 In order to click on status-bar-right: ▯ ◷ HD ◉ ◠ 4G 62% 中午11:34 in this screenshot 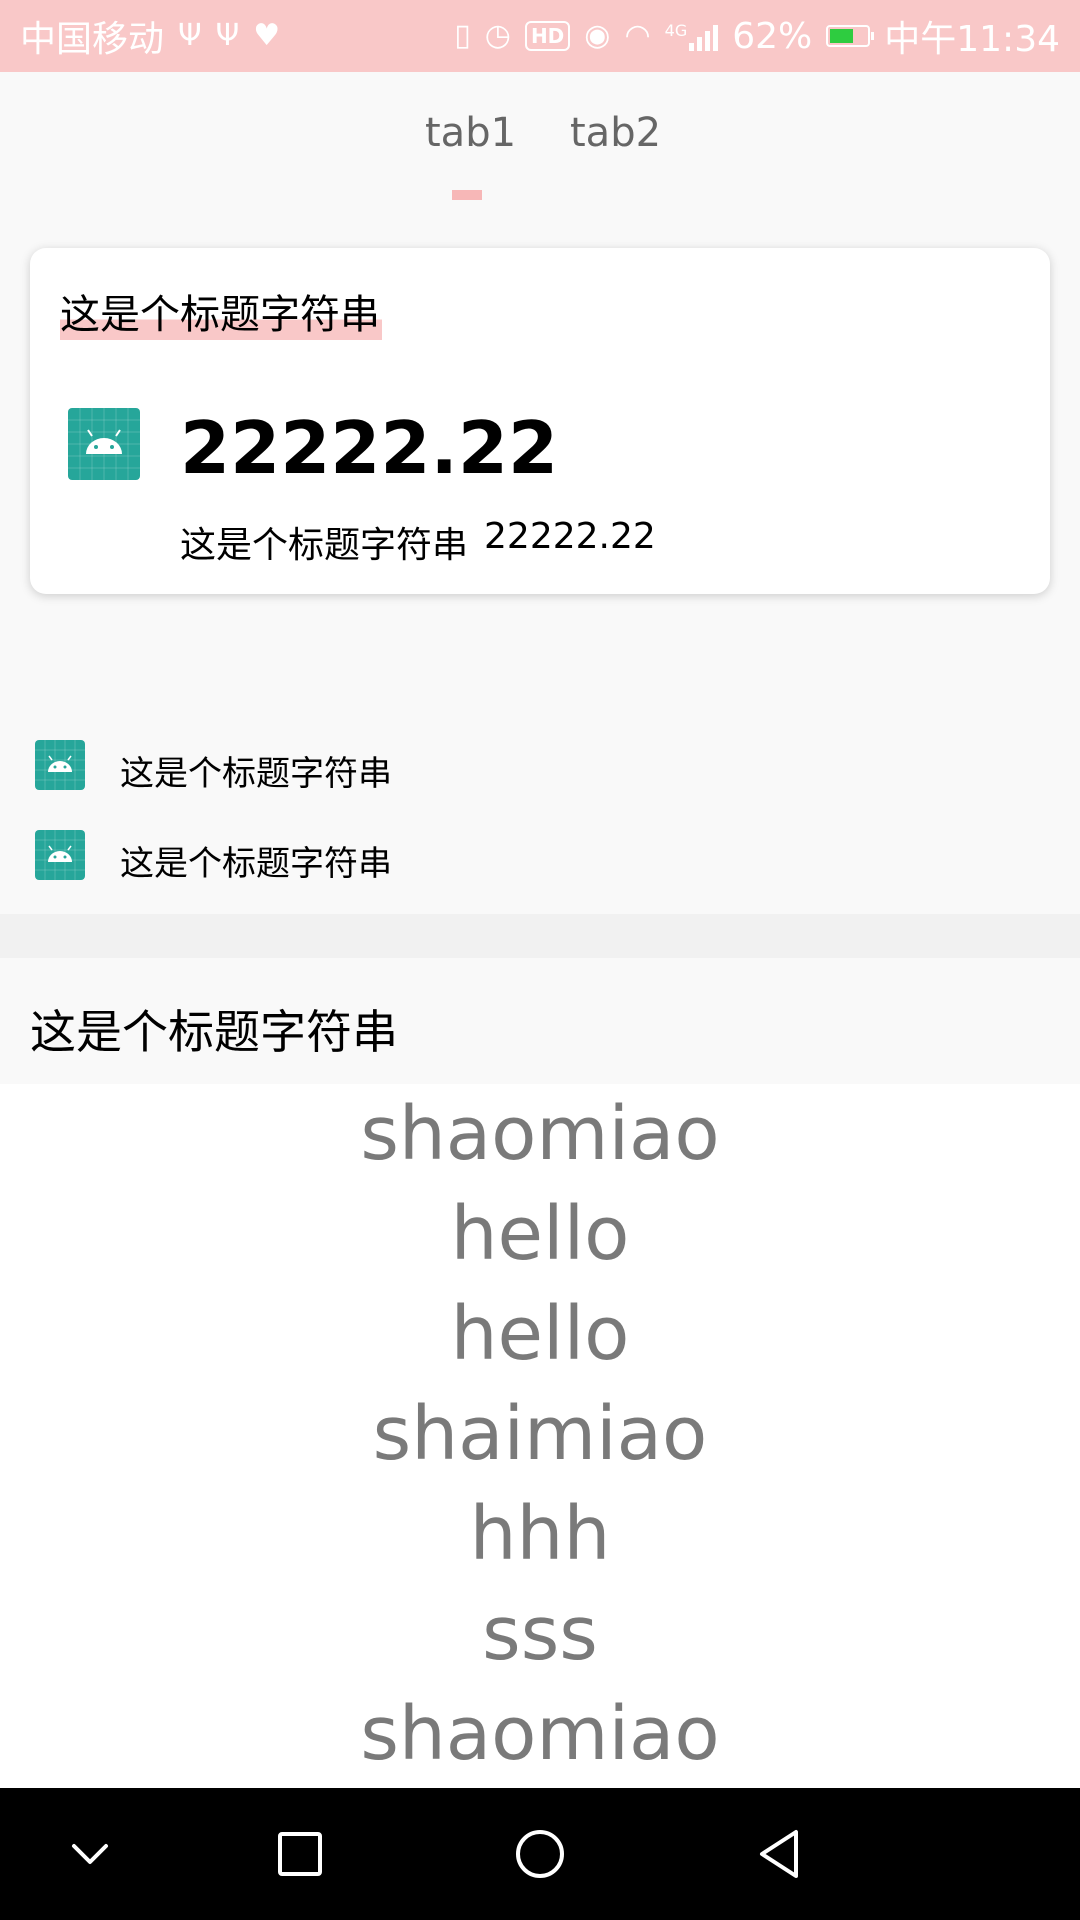, I will do `click(757, 36)`.